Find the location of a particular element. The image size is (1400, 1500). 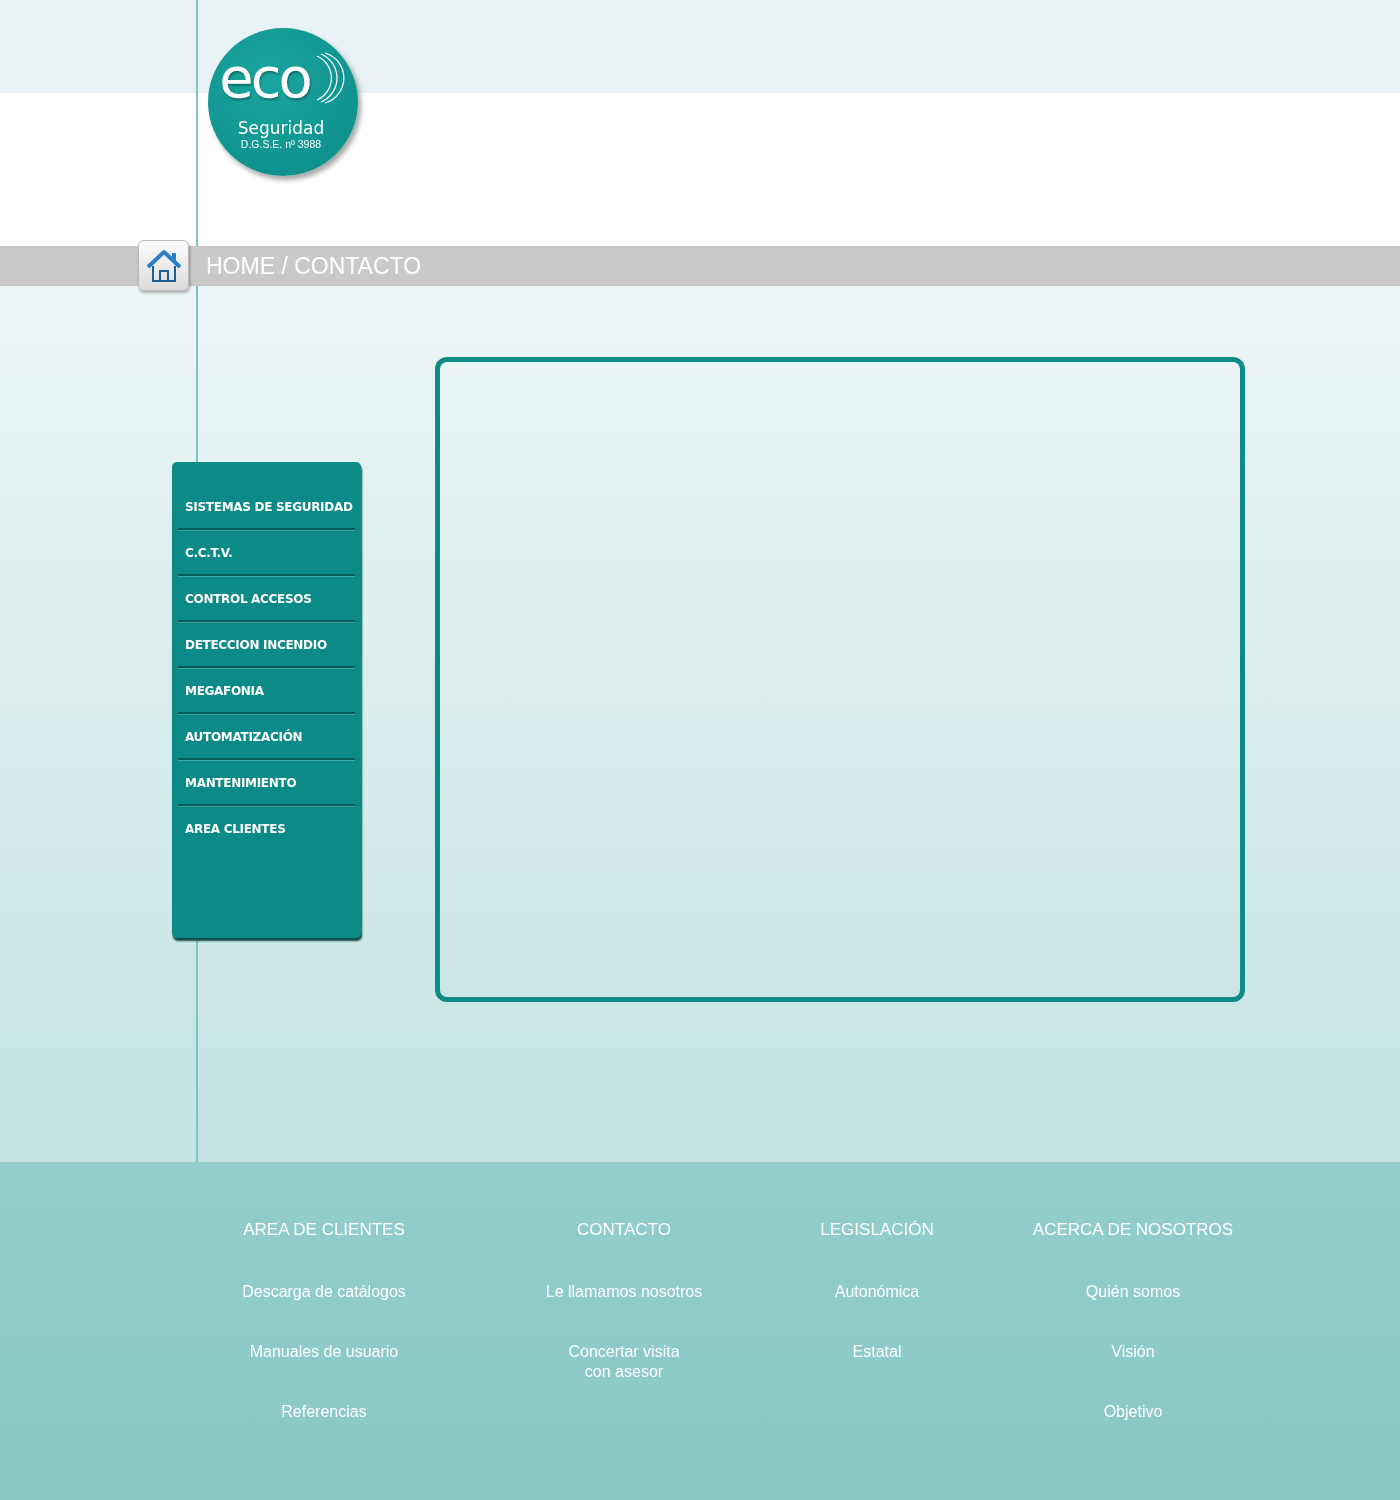

home-button is located at coordinates (163, 265).